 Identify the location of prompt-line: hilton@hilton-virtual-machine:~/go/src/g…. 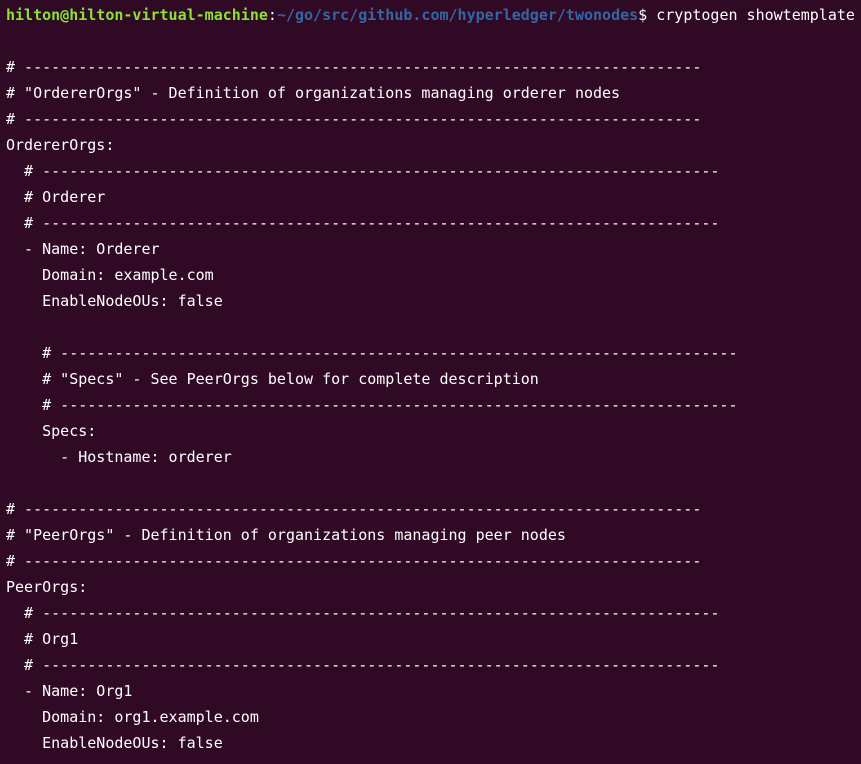
(433, 15).